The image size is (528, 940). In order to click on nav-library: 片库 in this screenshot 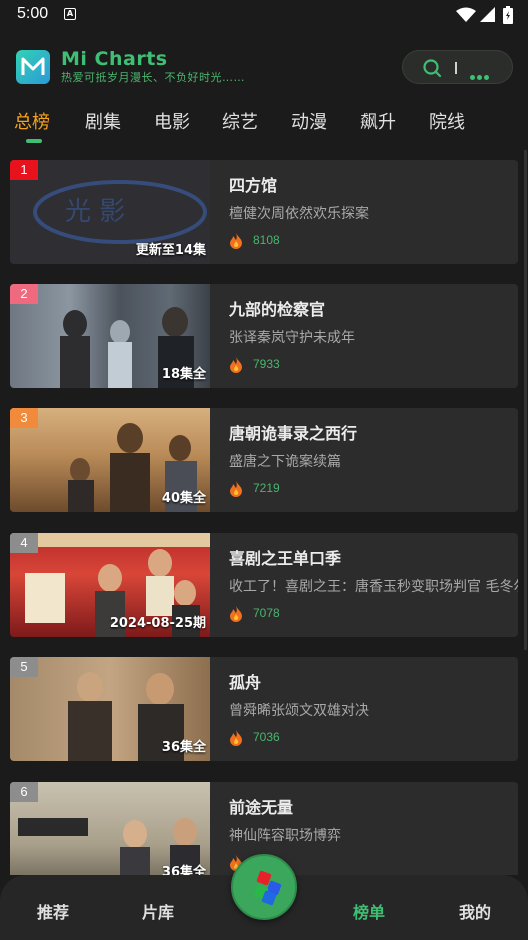, I will do `click(158, 911)`.